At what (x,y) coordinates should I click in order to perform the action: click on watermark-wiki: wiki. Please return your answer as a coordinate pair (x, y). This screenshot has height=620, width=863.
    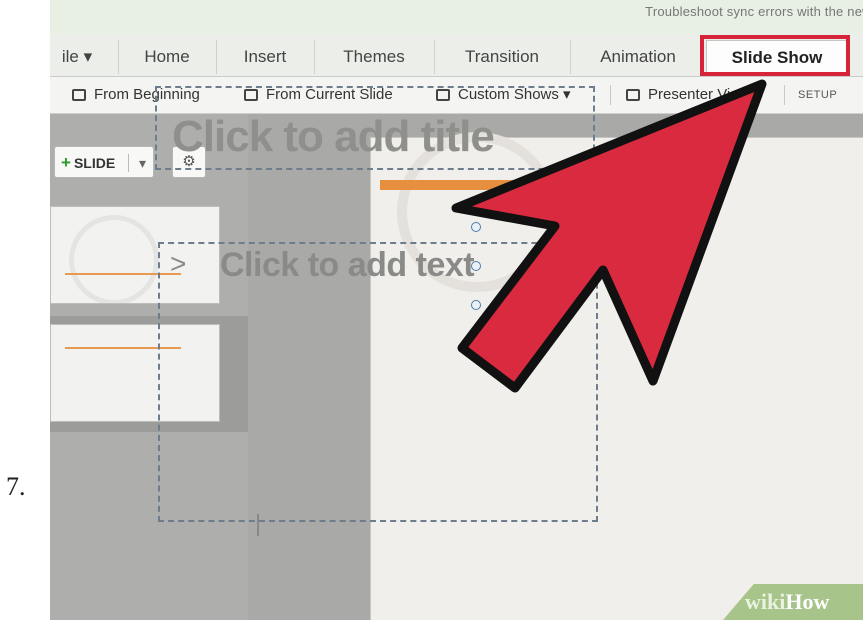
    Looking at the image, I should click on (765, 601).